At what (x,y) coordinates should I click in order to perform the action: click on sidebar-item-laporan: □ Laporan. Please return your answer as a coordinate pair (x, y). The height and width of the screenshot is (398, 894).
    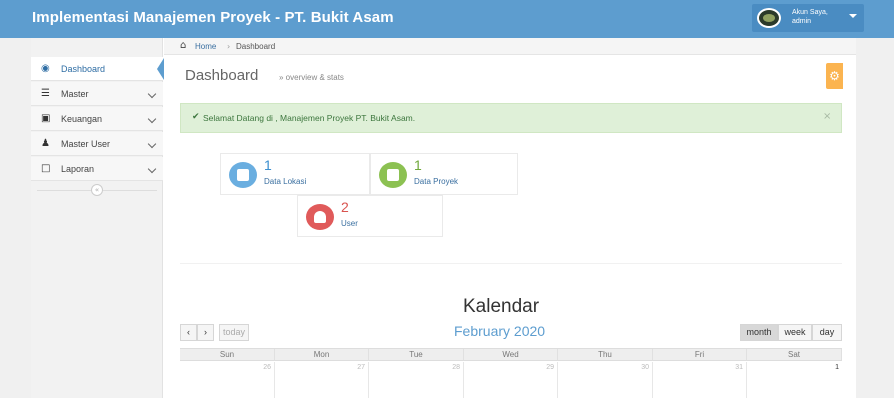
    Looking at the image, I should click on (97, 169).